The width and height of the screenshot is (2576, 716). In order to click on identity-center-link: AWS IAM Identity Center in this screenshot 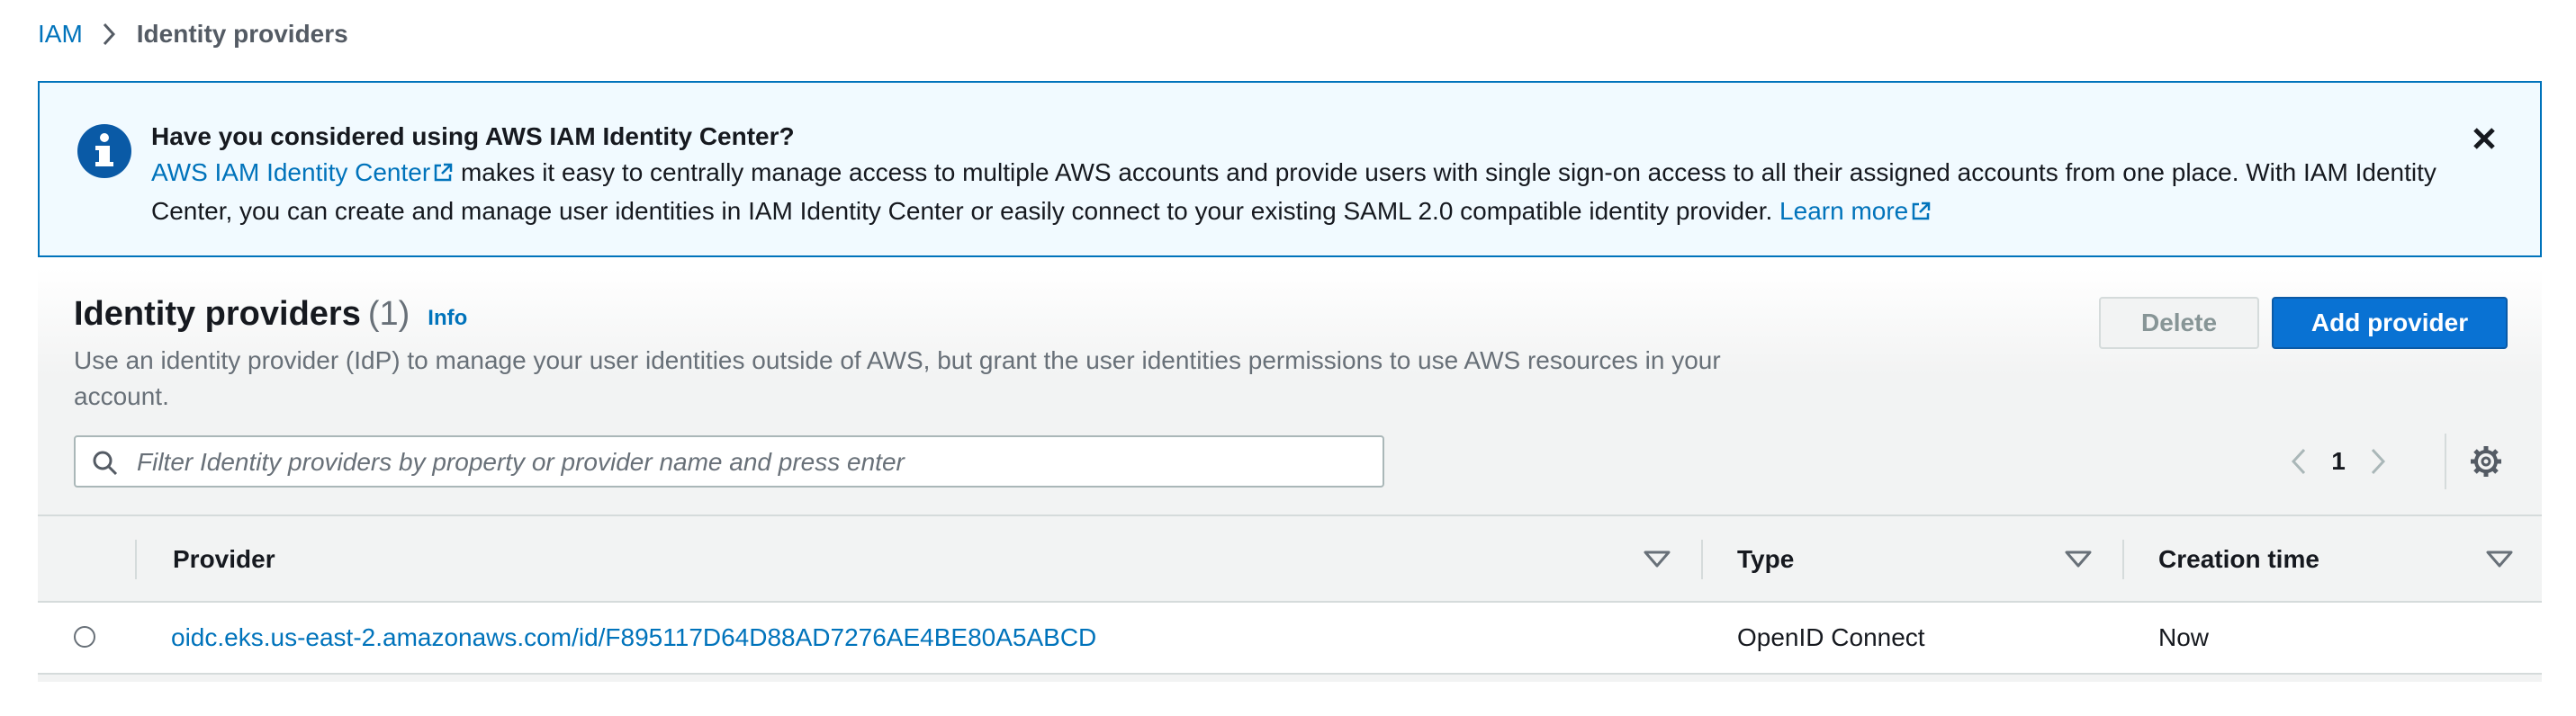, I will do `click(302, 172)`.